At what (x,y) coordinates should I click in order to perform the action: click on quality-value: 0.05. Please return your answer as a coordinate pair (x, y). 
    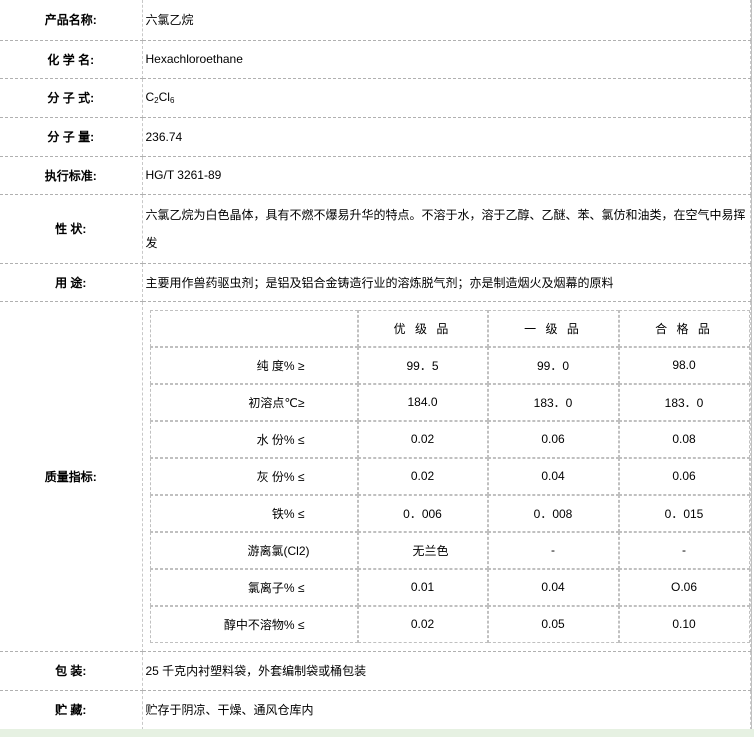
    Looking at the image, I should click on (553, 624).